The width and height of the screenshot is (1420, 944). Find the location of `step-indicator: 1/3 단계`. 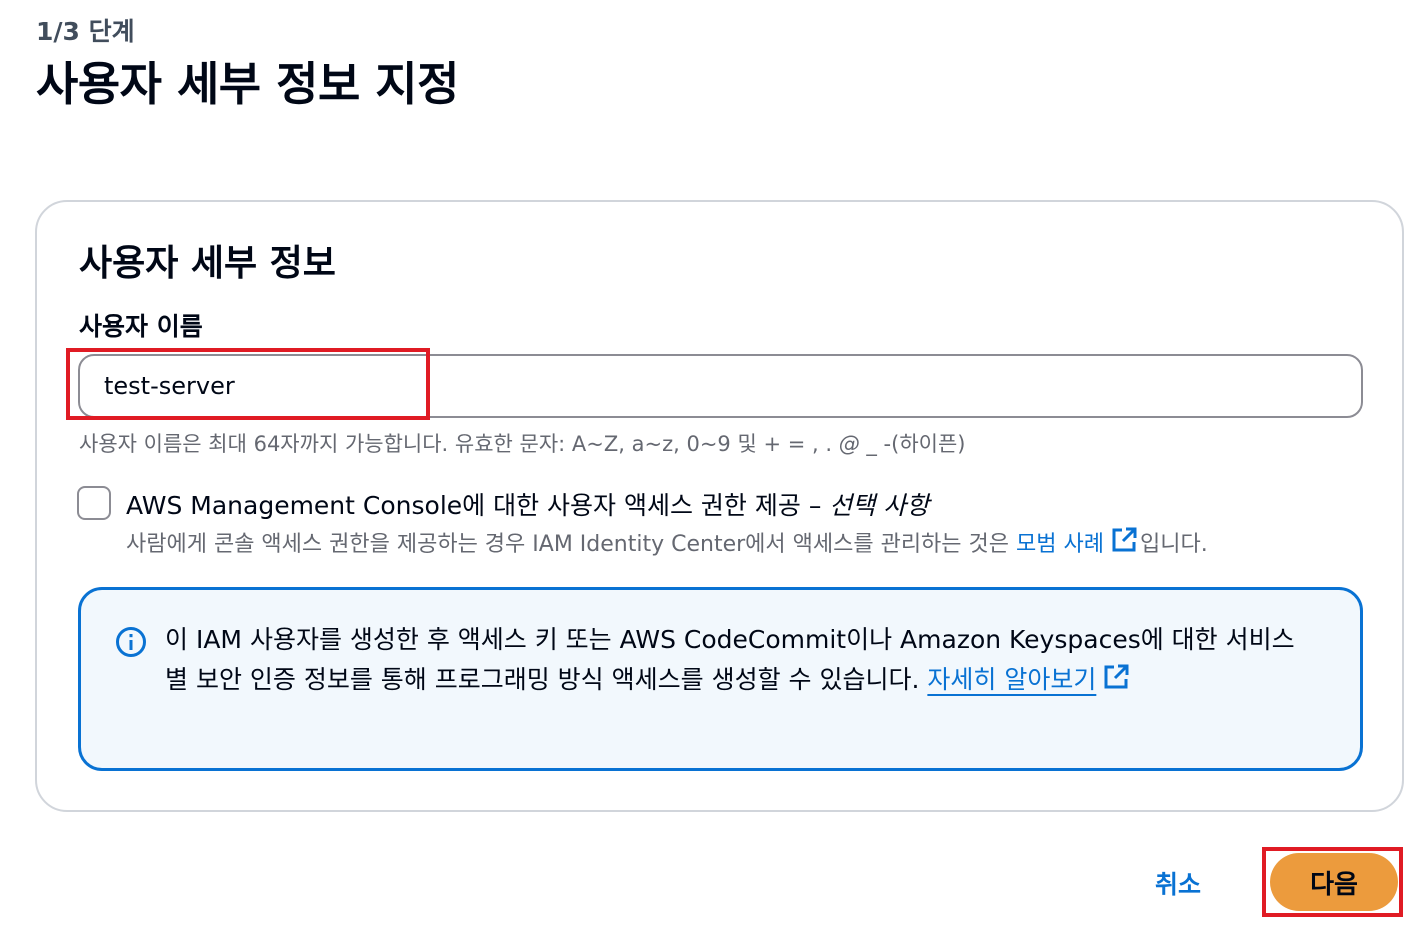

step-indicator: 1/3 단계 is located at coordinates (85, 31).